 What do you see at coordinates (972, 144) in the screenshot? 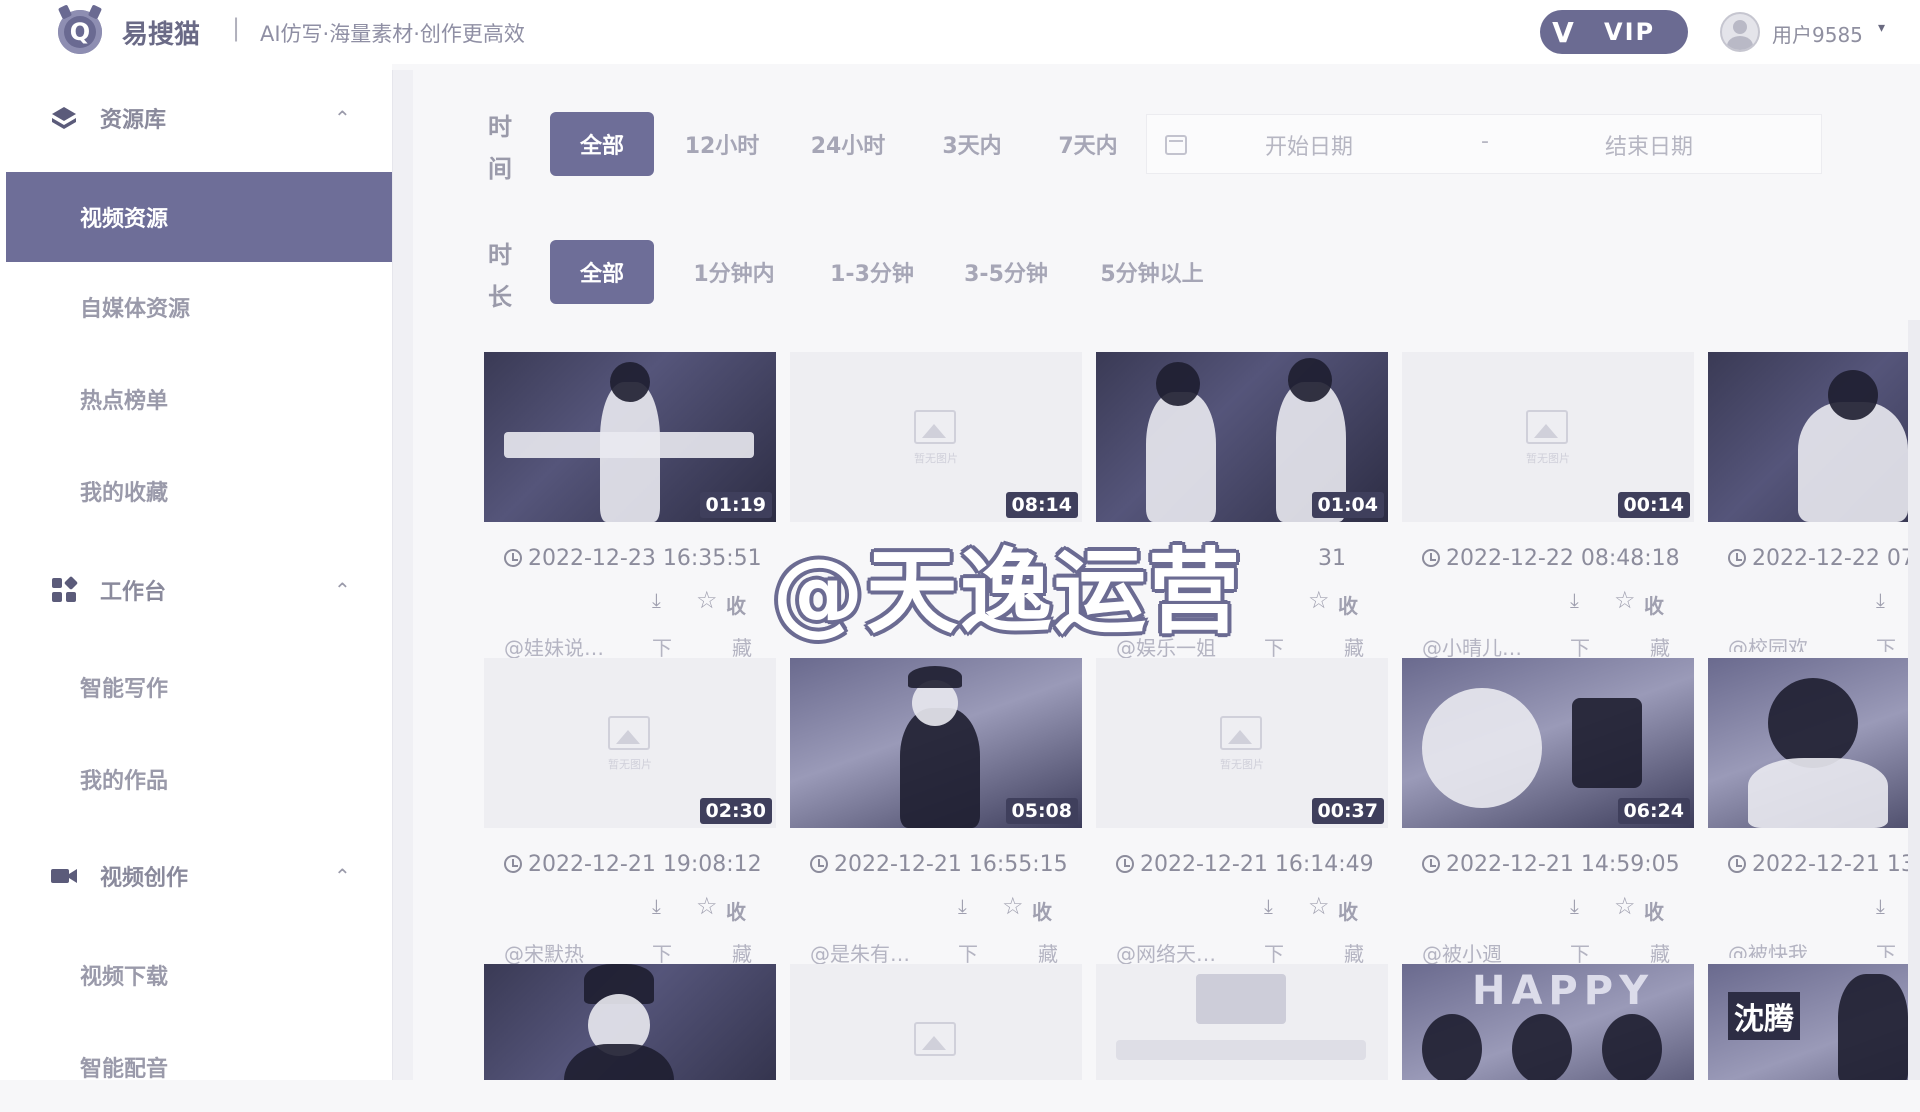
I see `time-filter-3d: 3天内` at bounding box center [972, 144].